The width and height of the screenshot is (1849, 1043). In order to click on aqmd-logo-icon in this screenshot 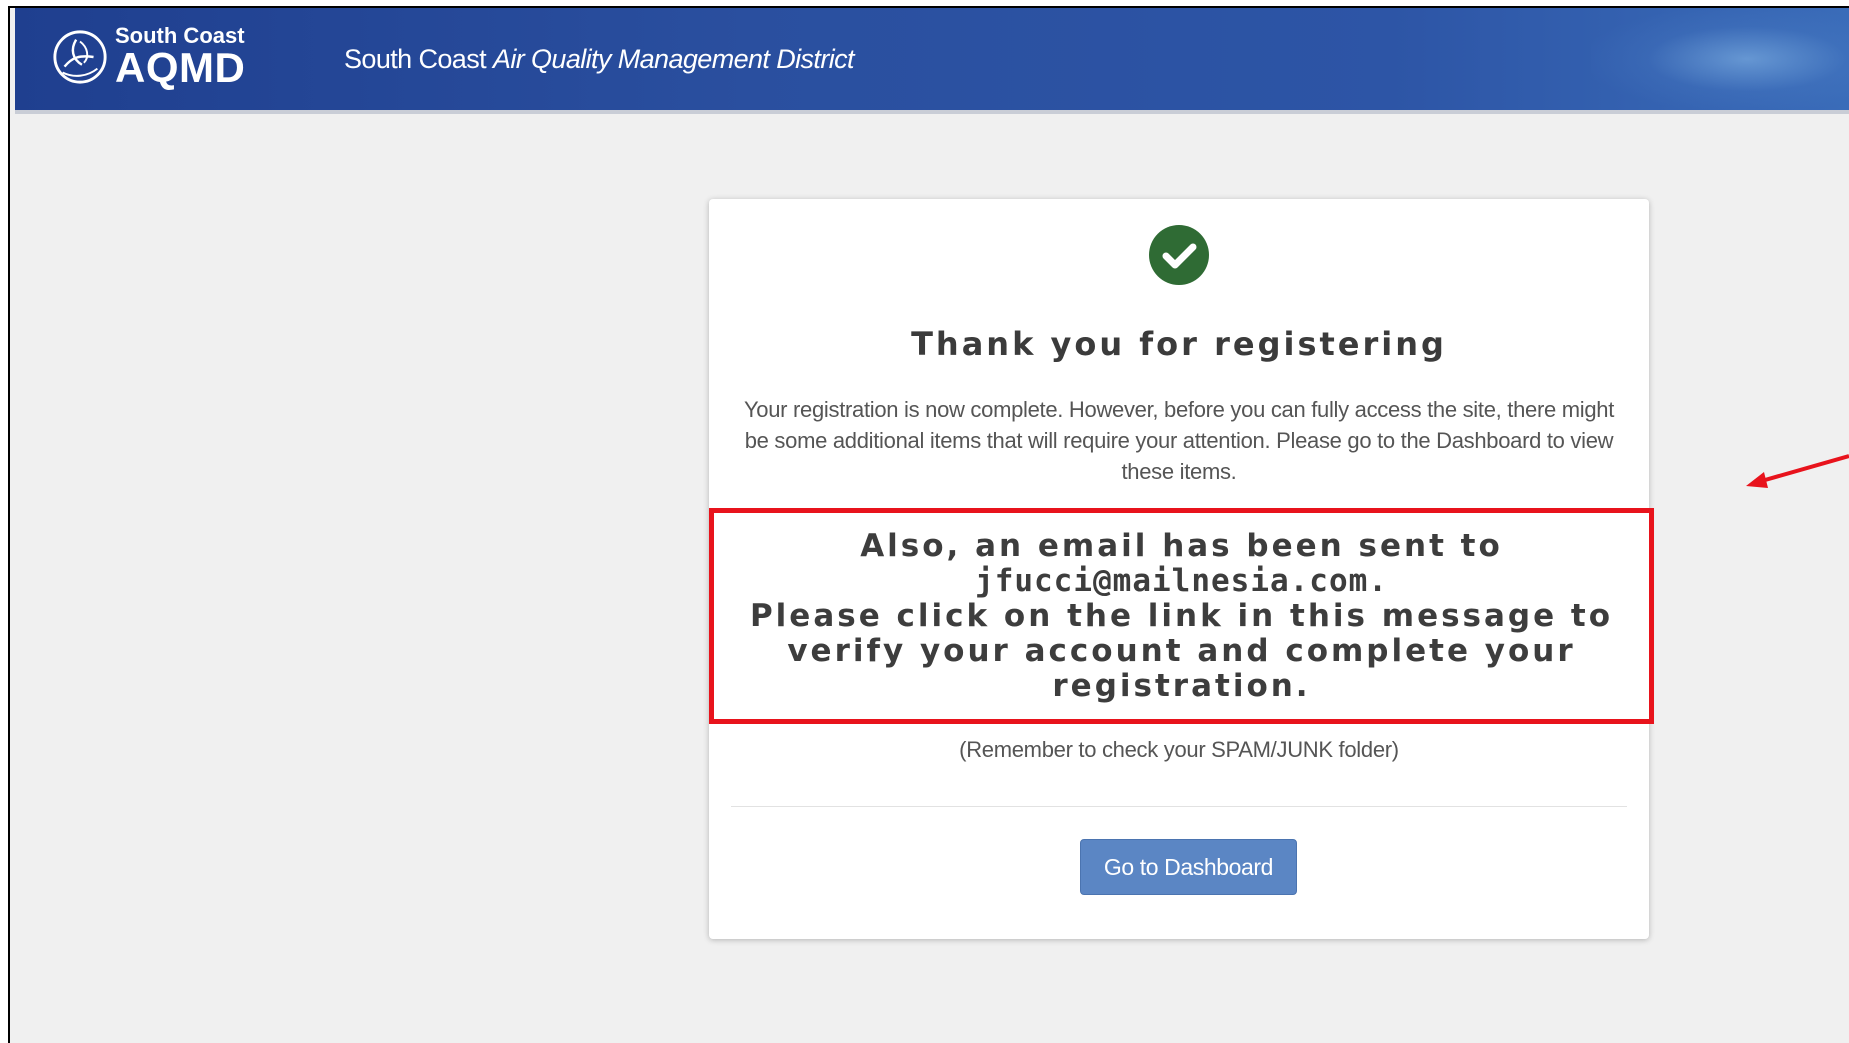, I will do `click(80, 57)`.